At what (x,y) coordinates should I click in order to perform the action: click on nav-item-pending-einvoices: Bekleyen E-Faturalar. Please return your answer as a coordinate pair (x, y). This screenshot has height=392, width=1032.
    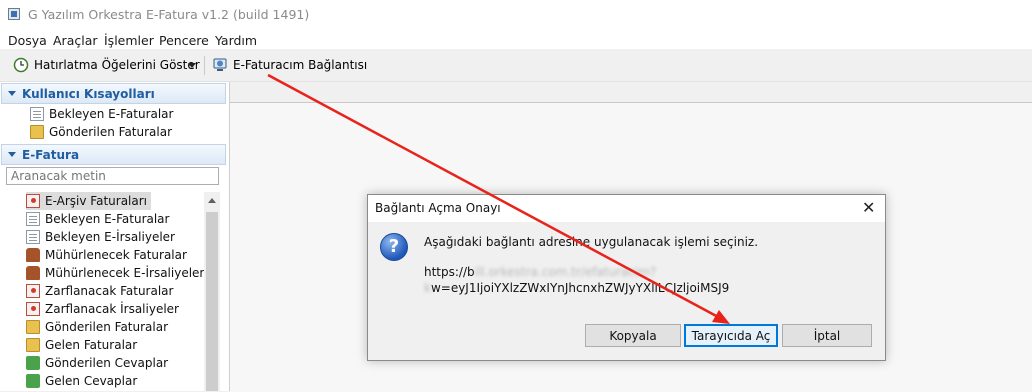
    Looking at the image, I should click on (97, 219).